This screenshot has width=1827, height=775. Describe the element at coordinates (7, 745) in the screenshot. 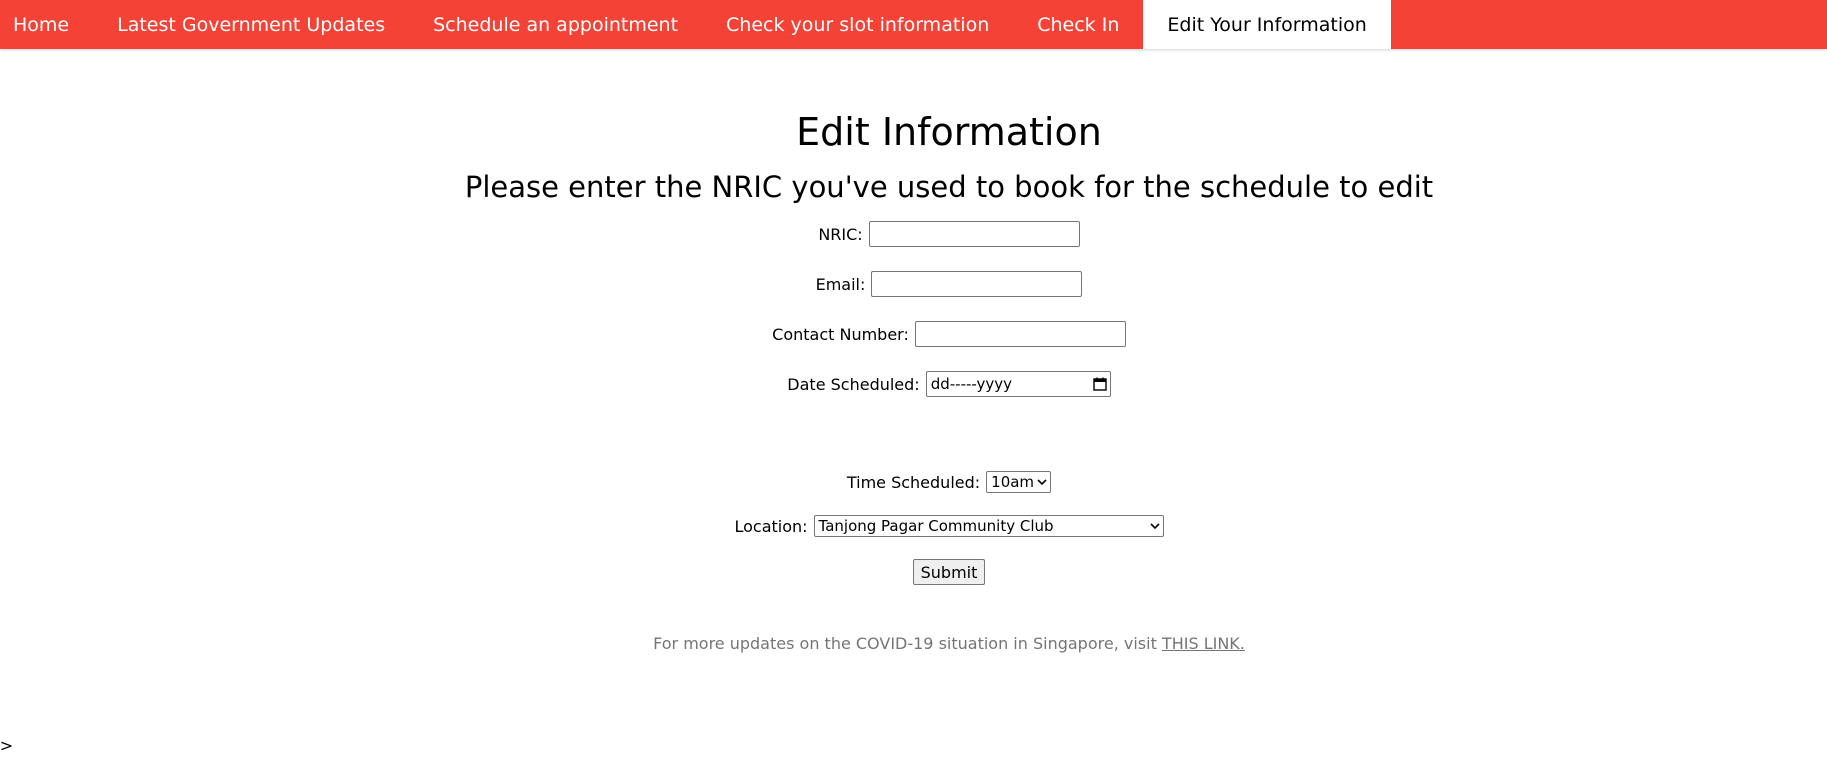

I see `stray-text: ->` at that location.